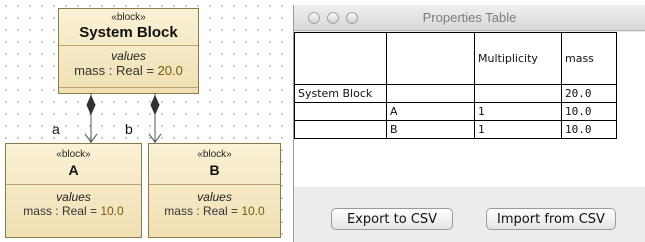 This screenshot has height=242, width=645. Describe the element at coordinates (340, 93) in the screenshot. I see `table-cell: System Block` at that location.